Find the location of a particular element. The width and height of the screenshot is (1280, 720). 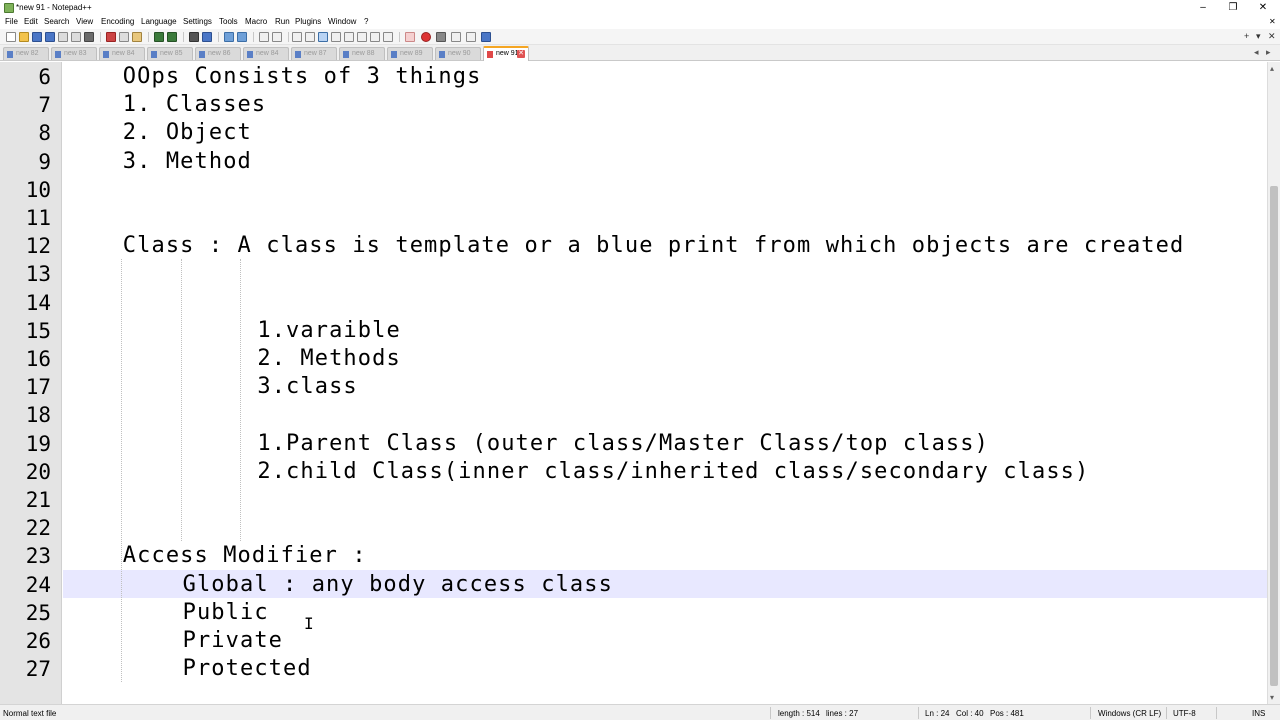

editor-line: 3.class is located at coordinates (665, 386).